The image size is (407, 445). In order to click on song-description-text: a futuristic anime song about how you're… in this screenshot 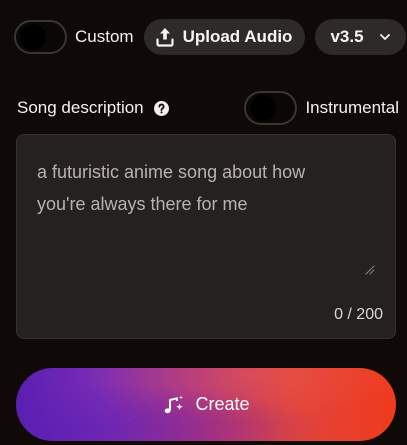, I will do `click(196, 188)`.